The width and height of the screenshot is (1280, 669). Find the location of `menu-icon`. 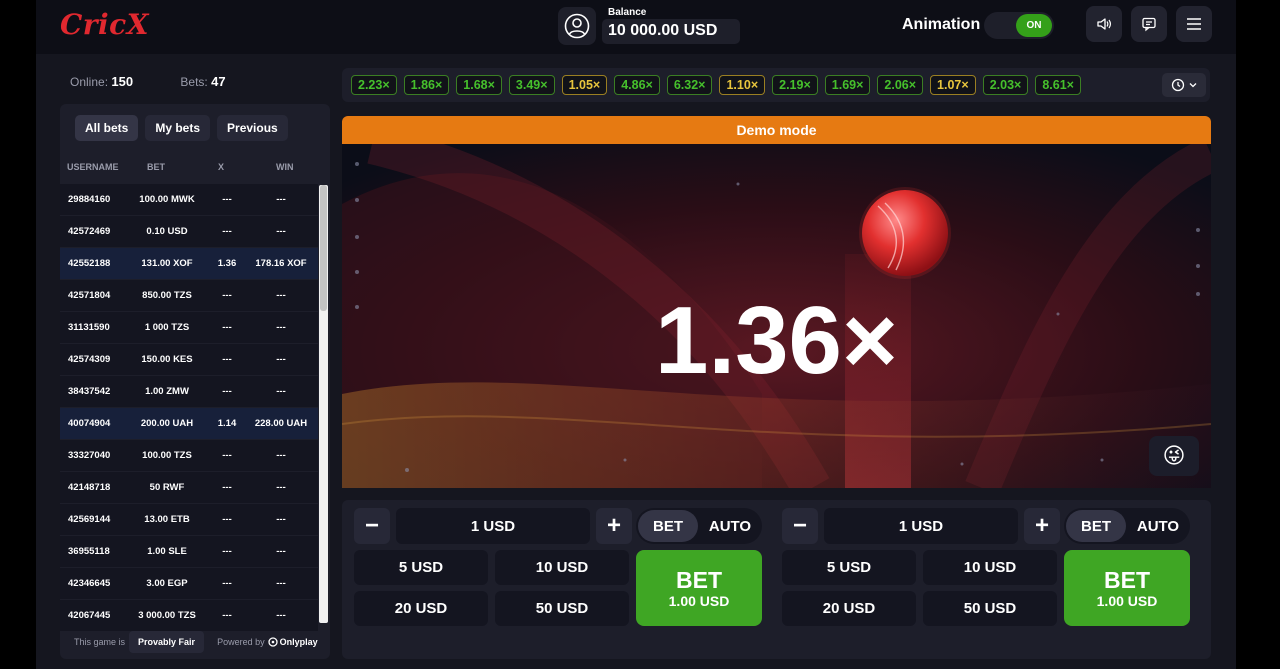

menu-icon is located at coordinates (1194, 24).